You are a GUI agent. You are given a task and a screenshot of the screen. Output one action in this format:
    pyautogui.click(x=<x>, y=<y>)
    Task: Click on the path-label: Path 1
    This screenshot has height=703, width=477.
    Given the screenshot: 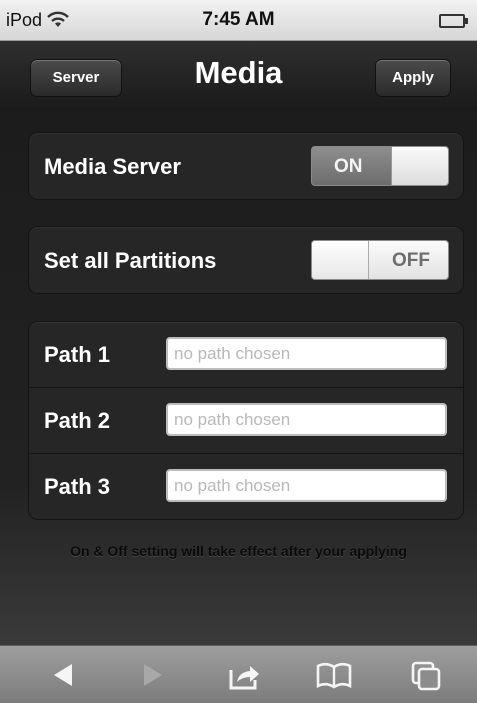 What is the action you would take?
    pyautogui.click(x=77, y=354)
    